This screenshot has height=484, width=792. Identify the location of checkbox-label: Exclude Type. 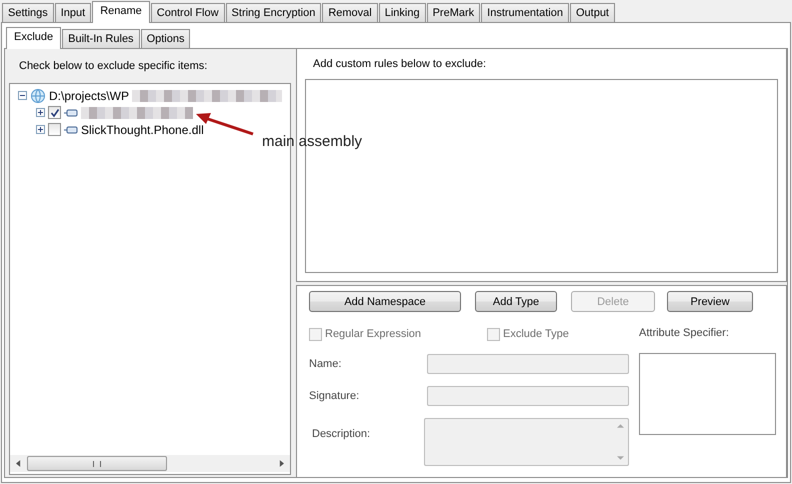
(536, 334).